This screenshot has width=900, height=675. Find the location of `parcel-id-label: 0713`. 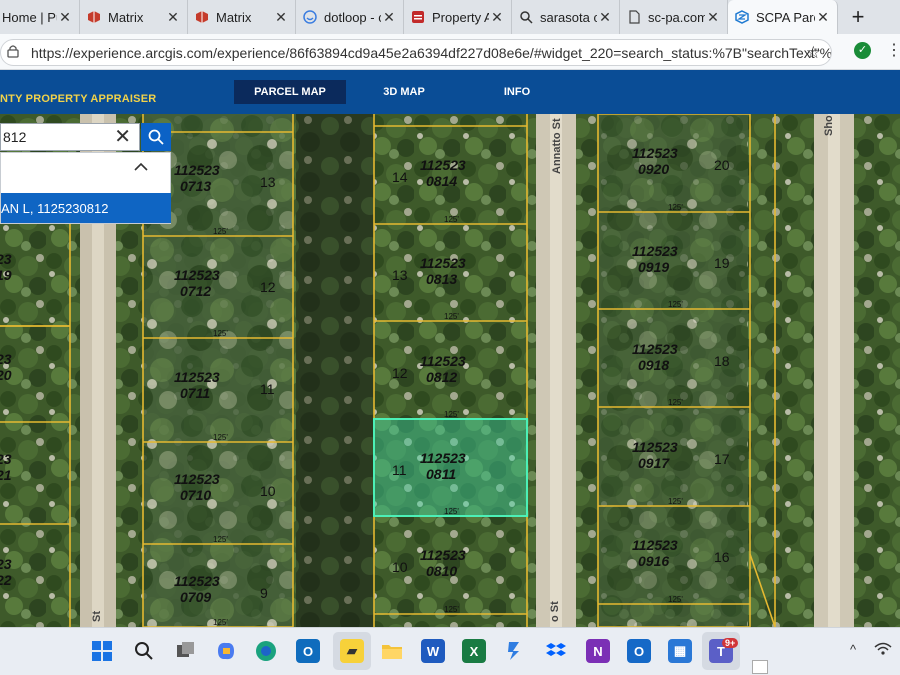

parcel-id-label: 0713 is located at coordinates (195, 186).